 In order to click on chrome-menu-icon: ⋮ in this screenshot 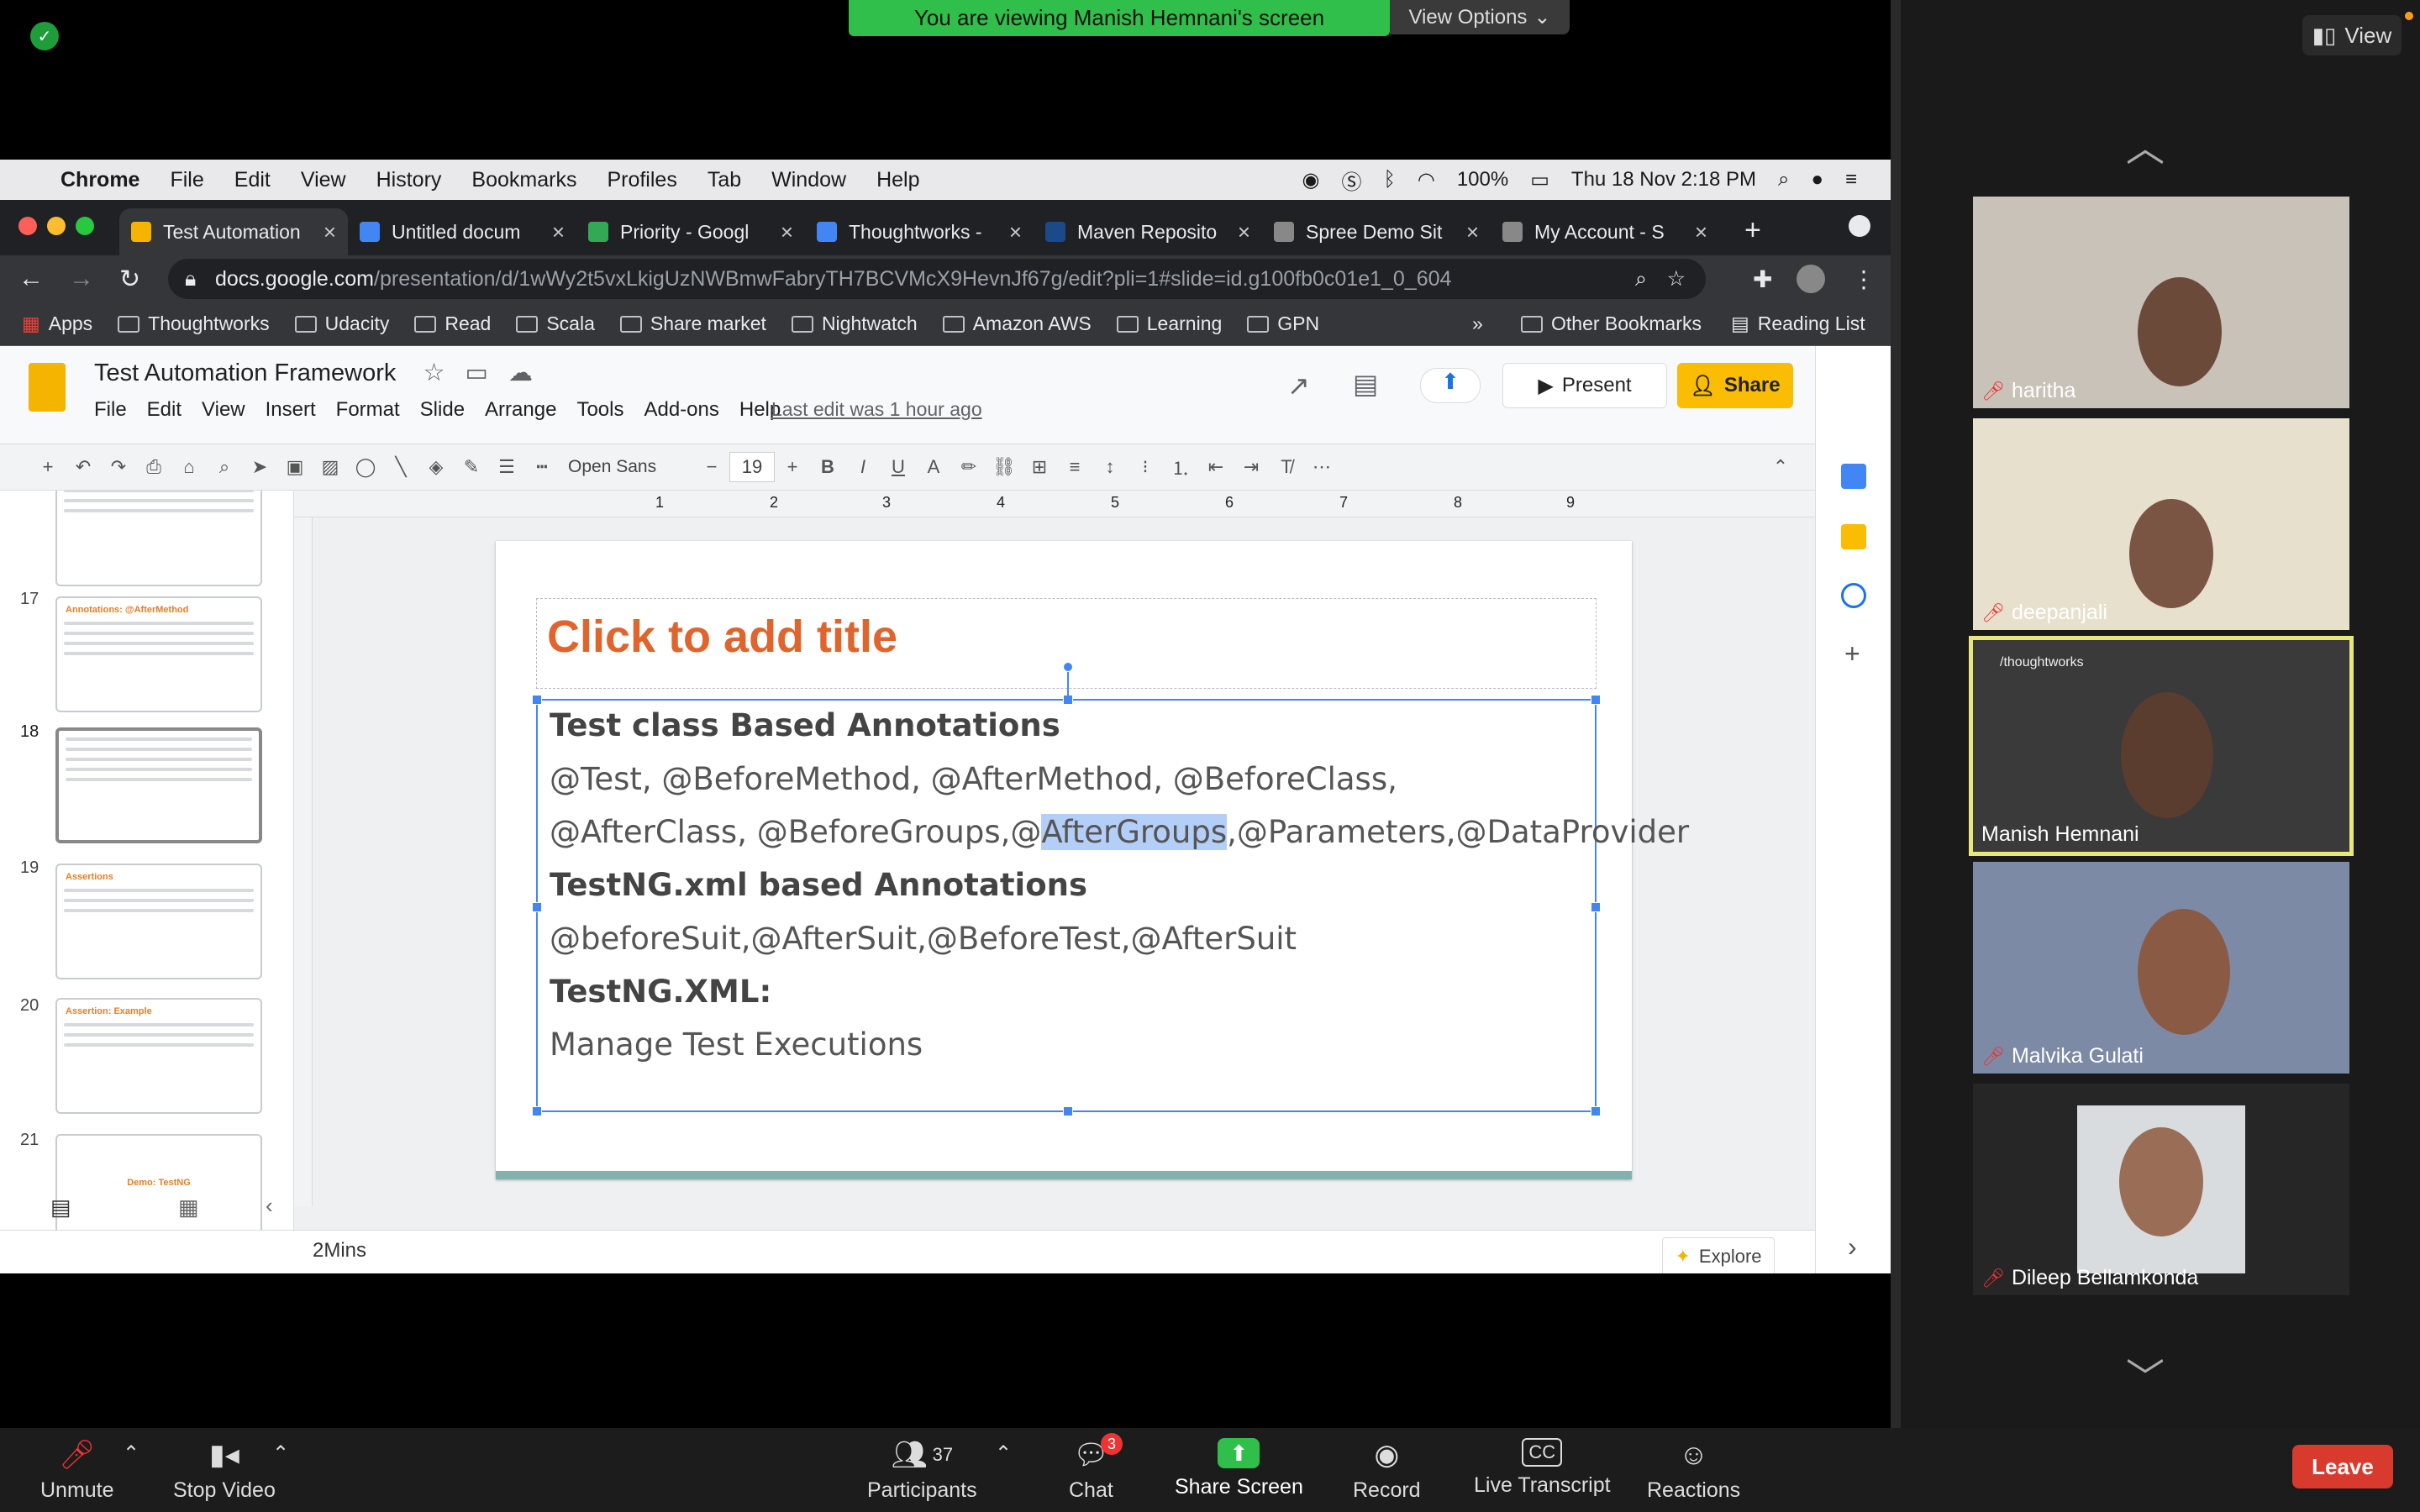, I will do `click(1864, 279)`.